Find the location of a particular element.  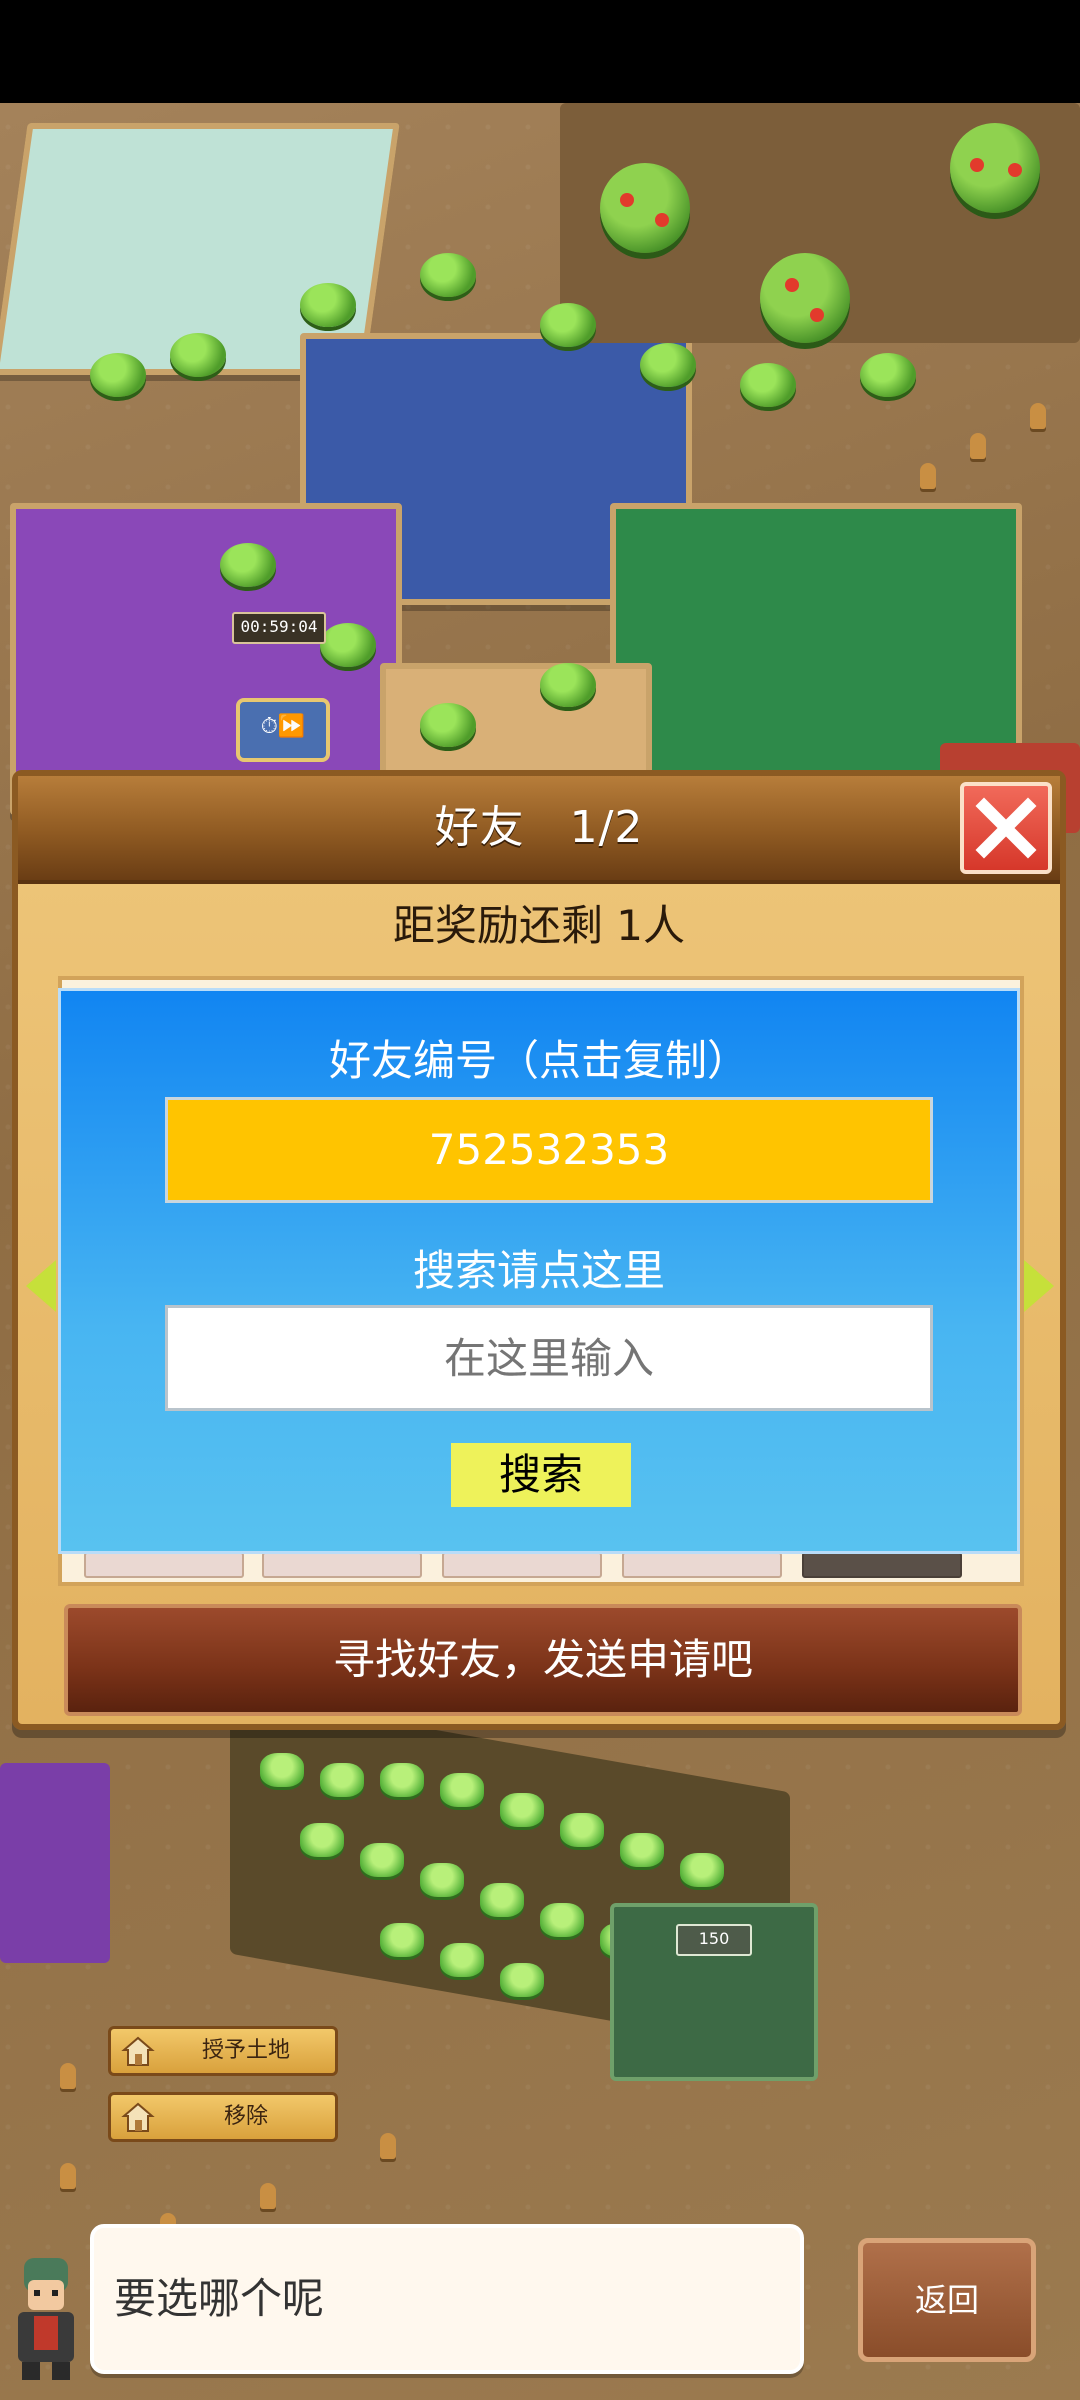

speech-bubble: 要选哪个呢 is located at coordinates (447, 2299).